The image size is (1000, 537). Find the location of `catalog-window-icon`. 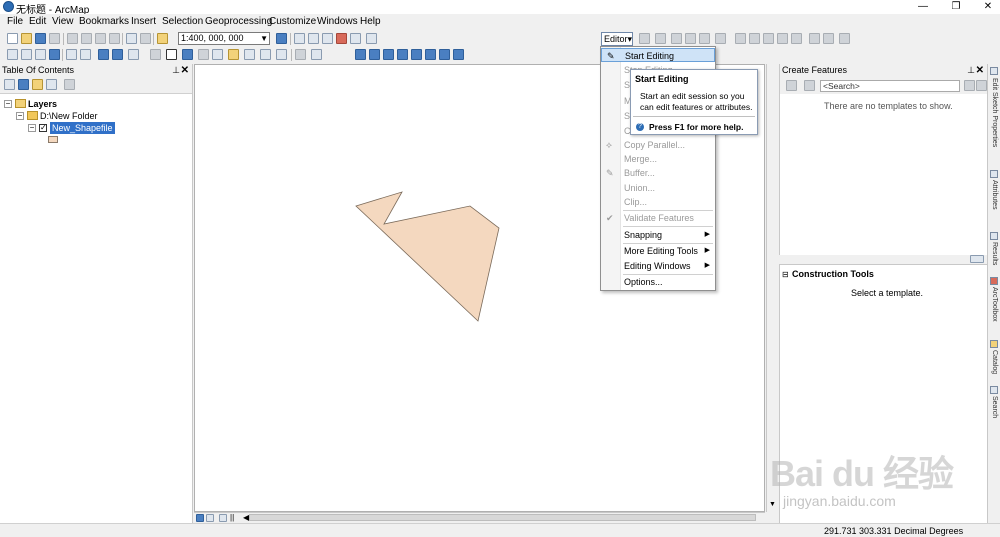

catalog-window-icon is located at coordinates (313, 38).